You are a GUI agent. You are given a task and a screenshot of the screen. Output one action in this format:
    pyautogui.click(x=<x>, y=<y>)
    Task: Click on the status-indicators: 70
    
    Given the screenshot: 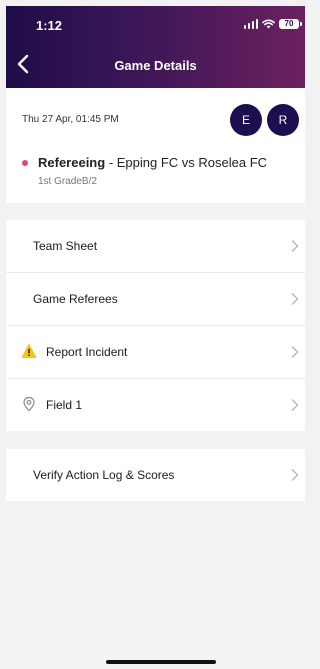 What is the action you would take?
    pyautogui.click(x=272, y=24)
    